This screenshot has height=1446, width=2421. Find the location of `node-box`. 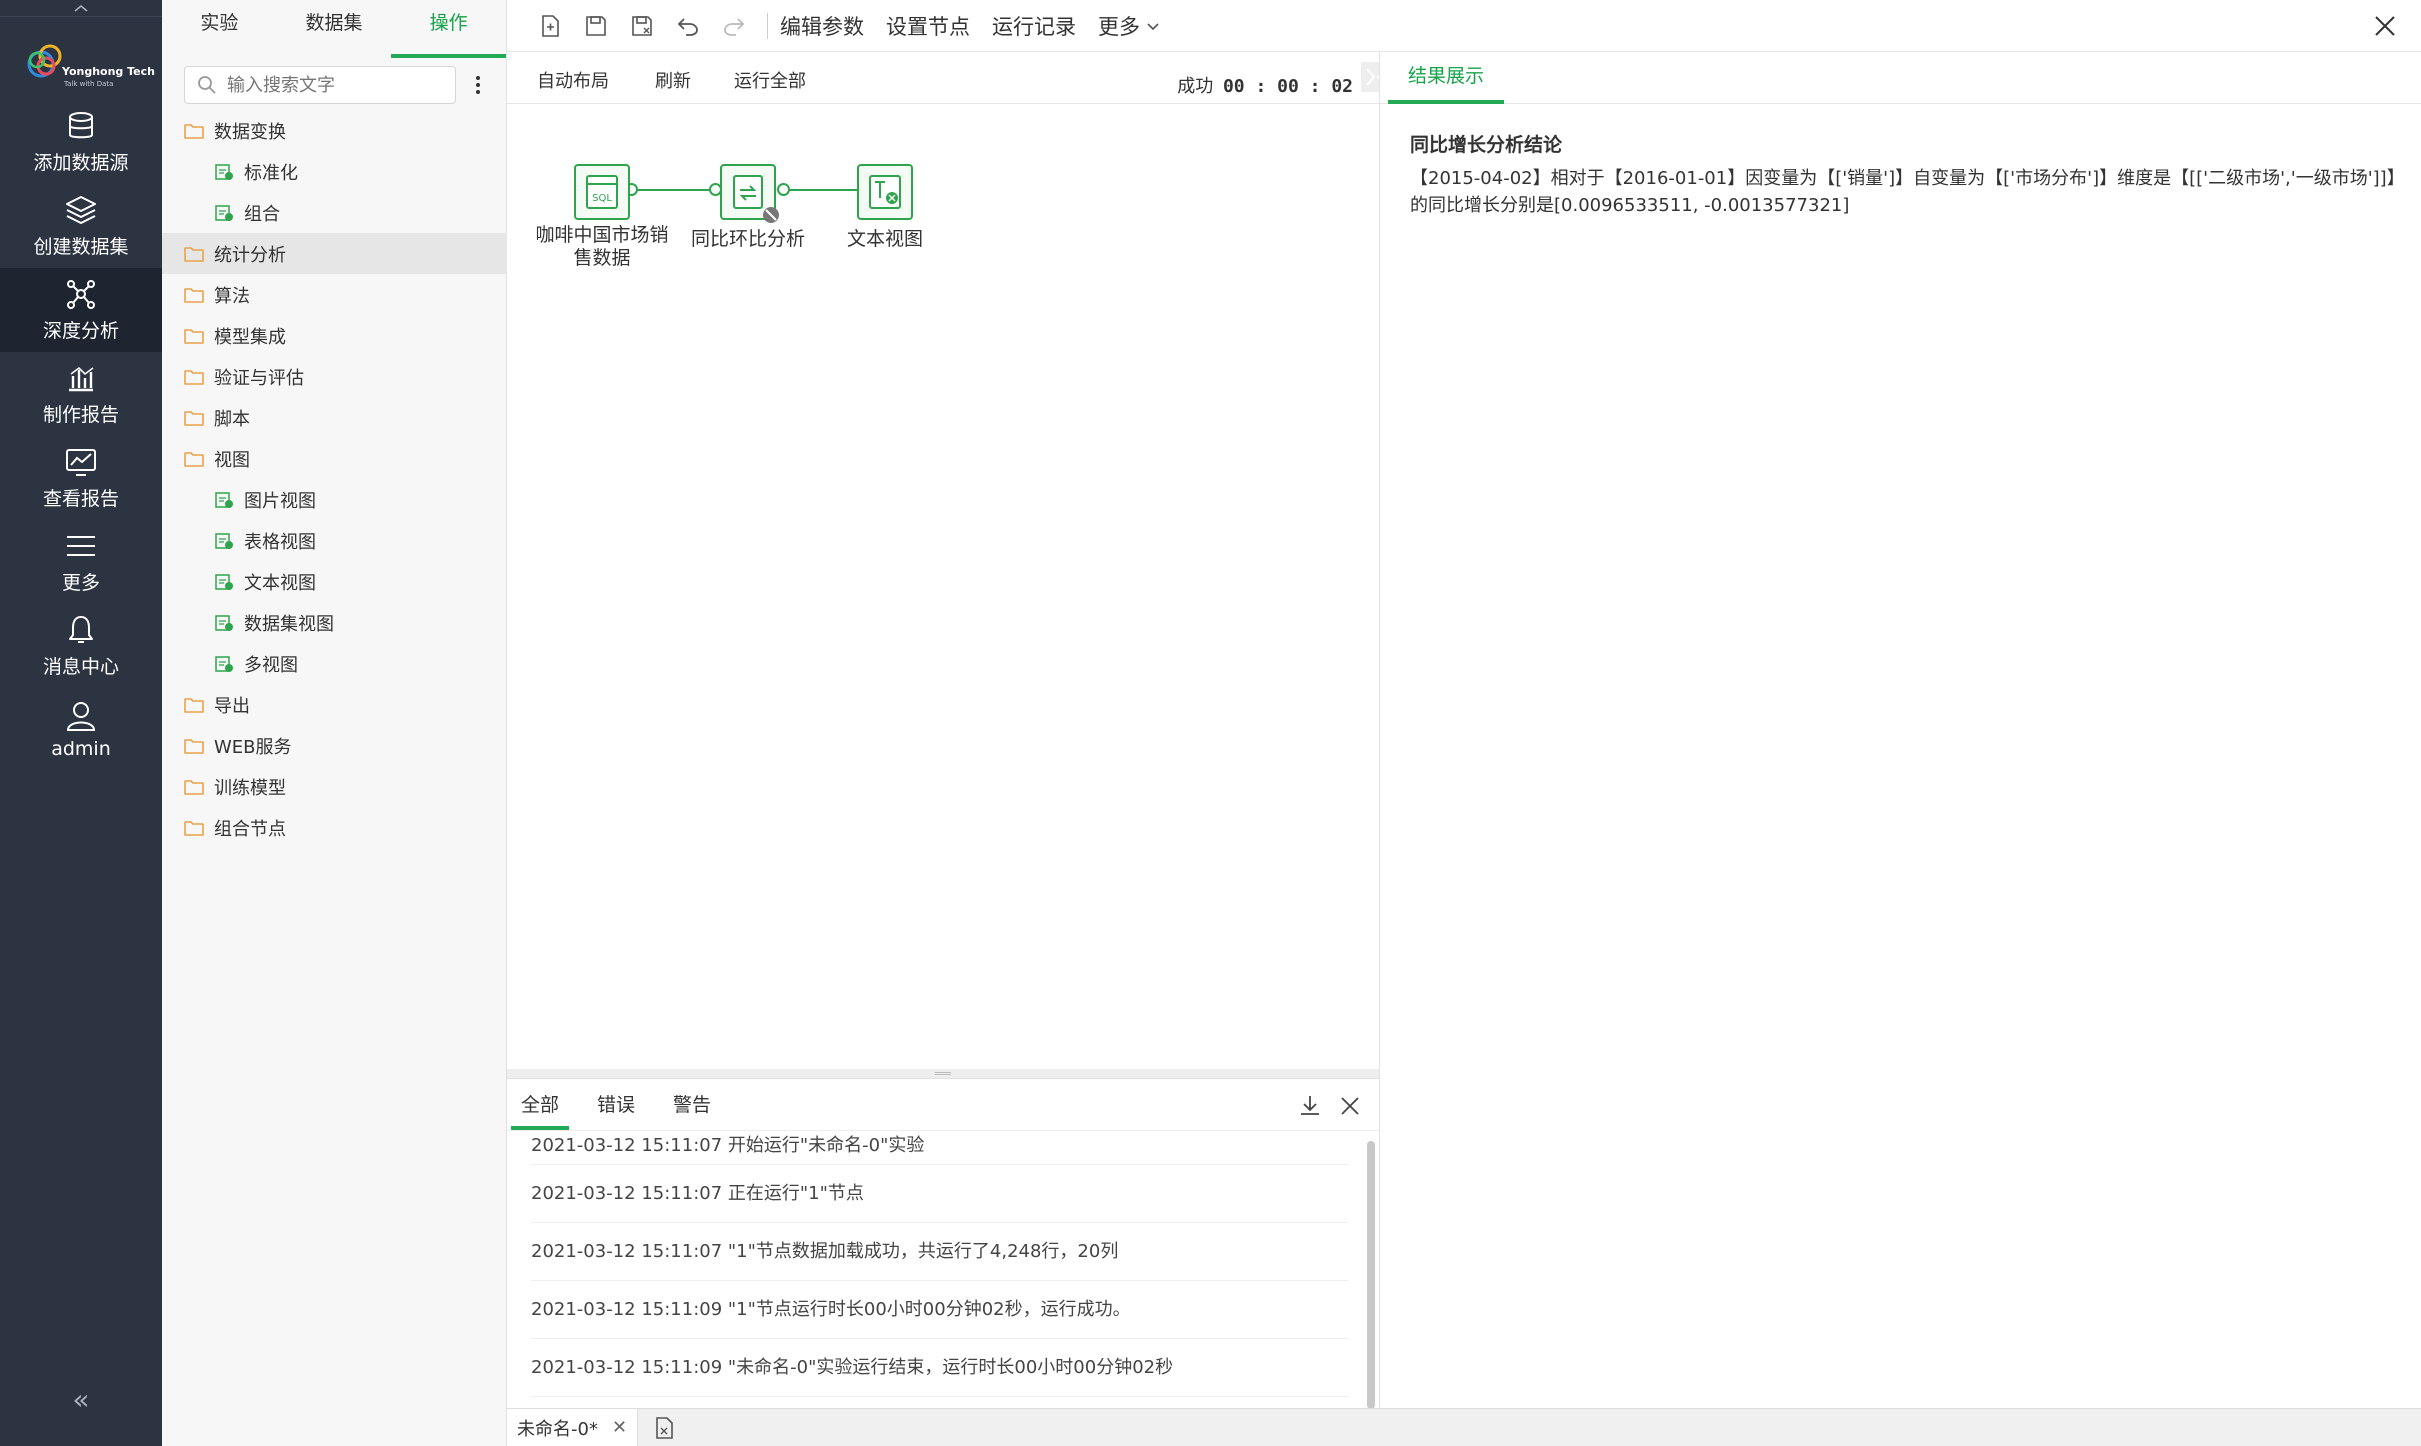

node-box is located at coordinates (749, 193).